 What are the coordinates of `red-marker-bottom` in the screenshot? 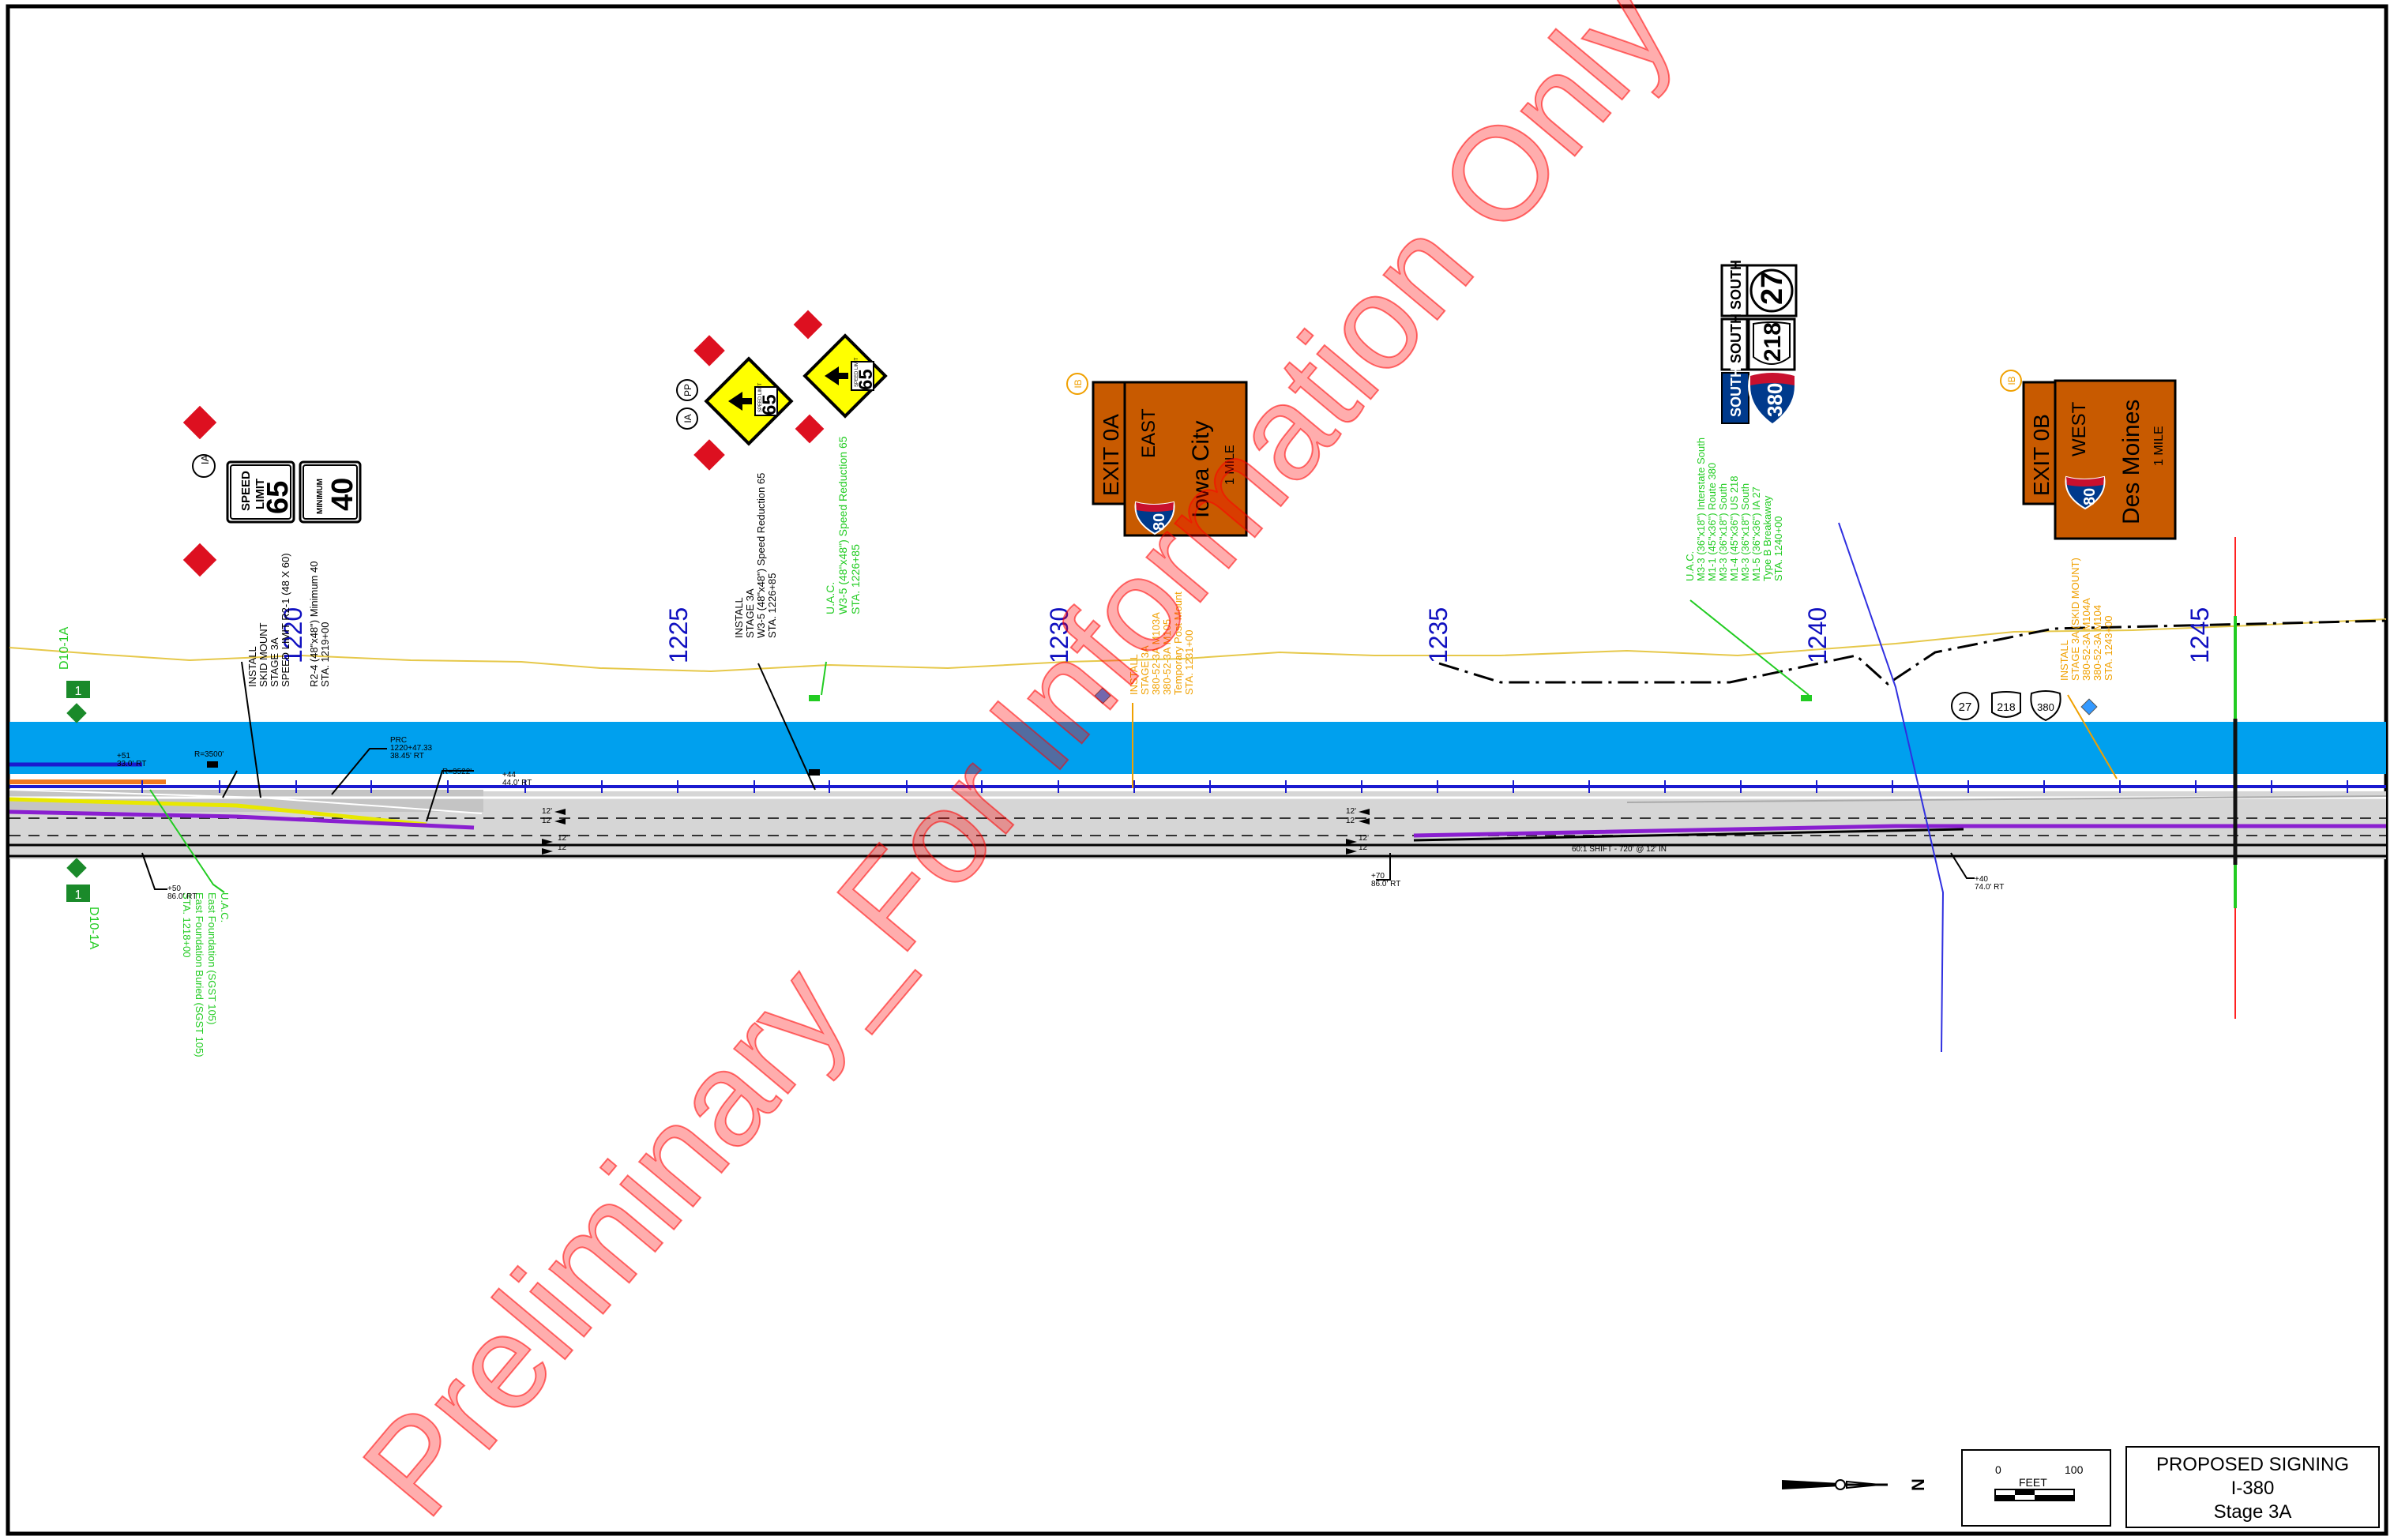 It's located at (199, 560).